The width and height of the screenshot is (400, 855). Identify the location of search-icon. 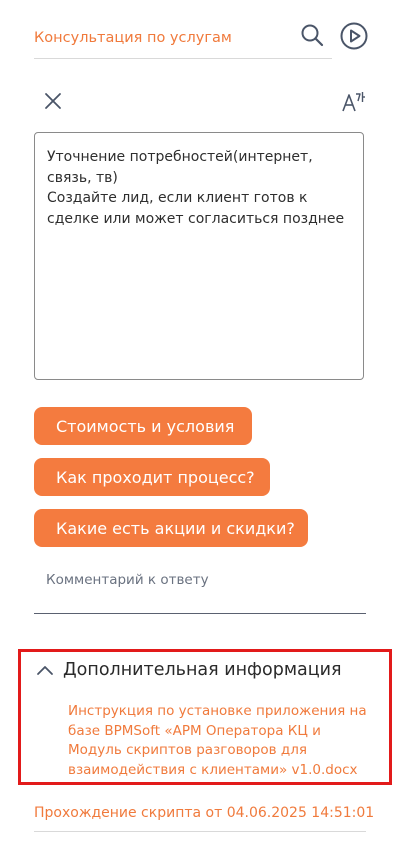
(312, 35).